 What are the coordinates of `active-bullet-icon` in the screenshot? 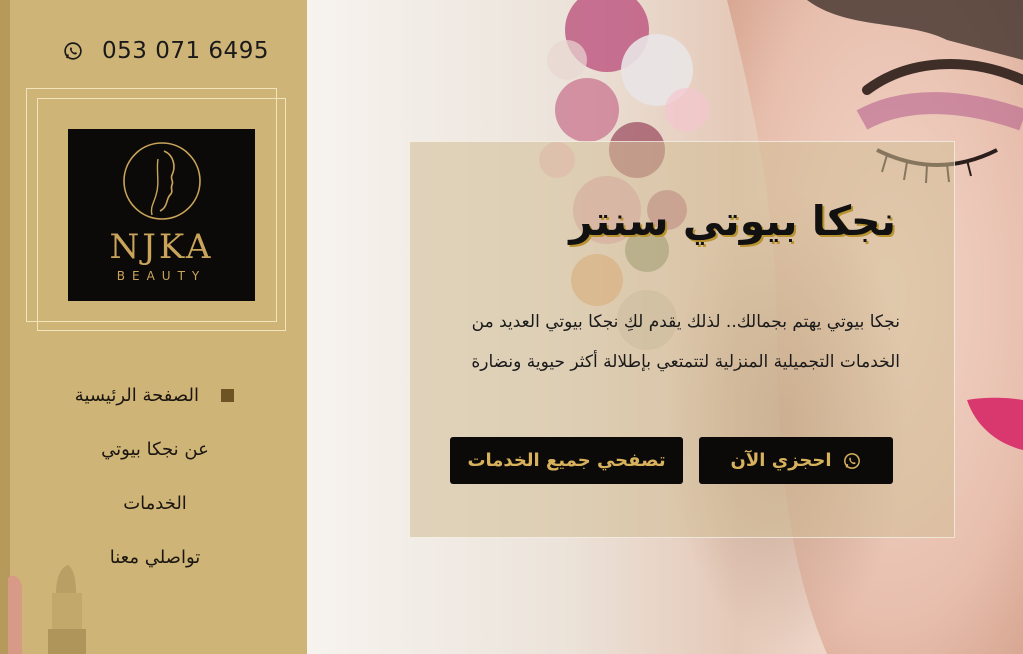 It's located at (227, 395).